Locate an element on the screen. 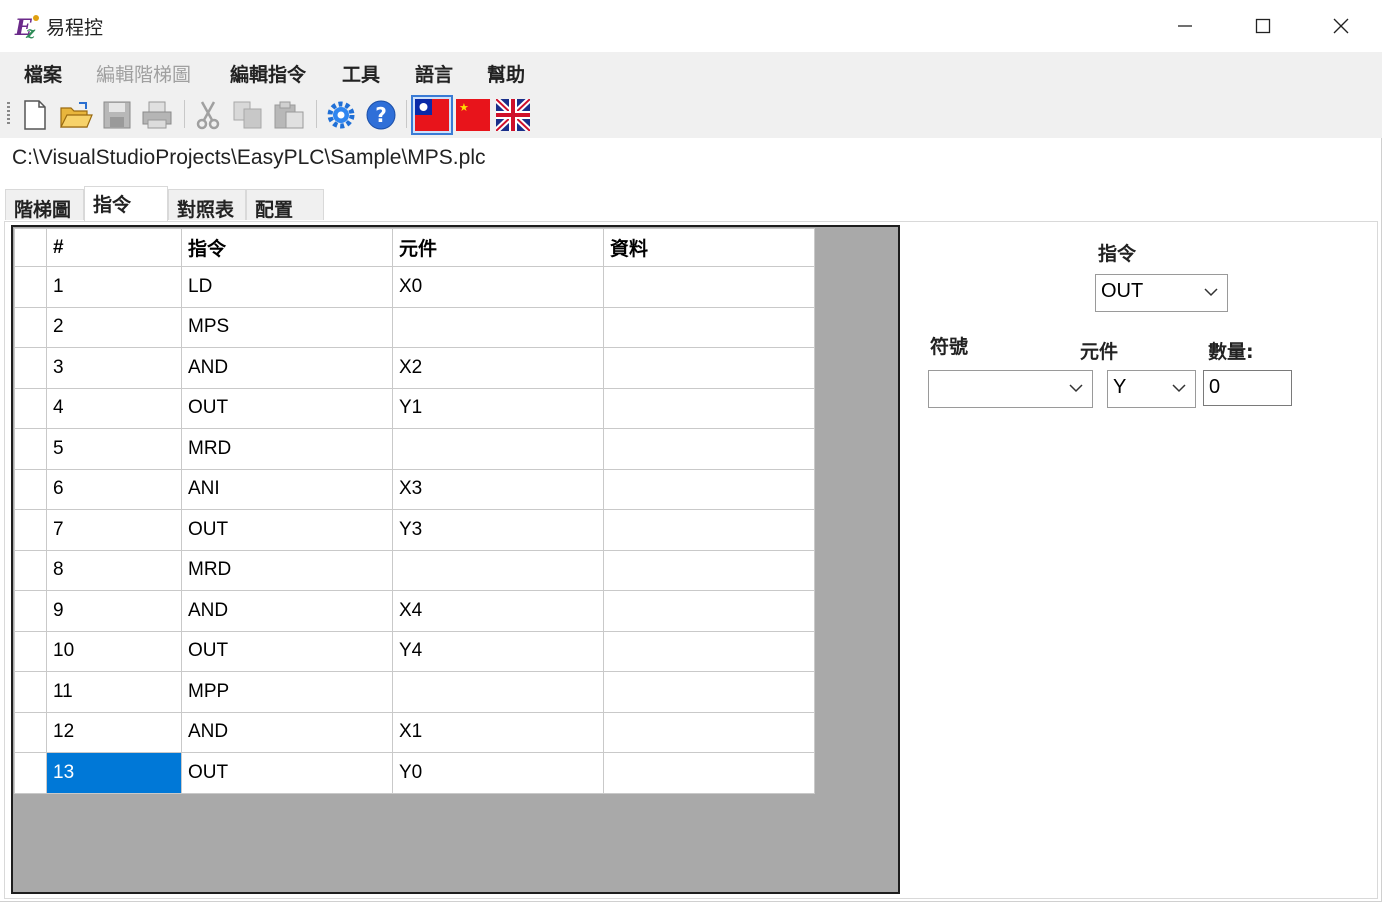 The image size is (1382, 902). cell-number: 6 is located at coordinates (114, 489).